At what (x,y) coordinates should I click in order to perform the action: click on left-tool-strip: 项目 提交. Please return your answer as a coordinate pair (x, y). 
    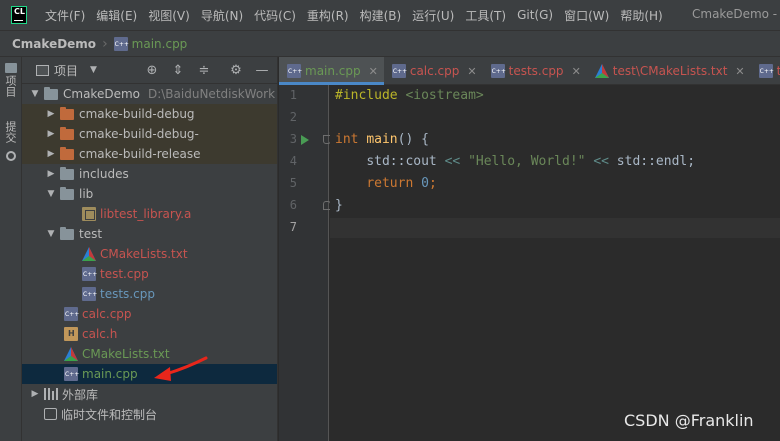
    Looking at the image, I should click on (11, 249).